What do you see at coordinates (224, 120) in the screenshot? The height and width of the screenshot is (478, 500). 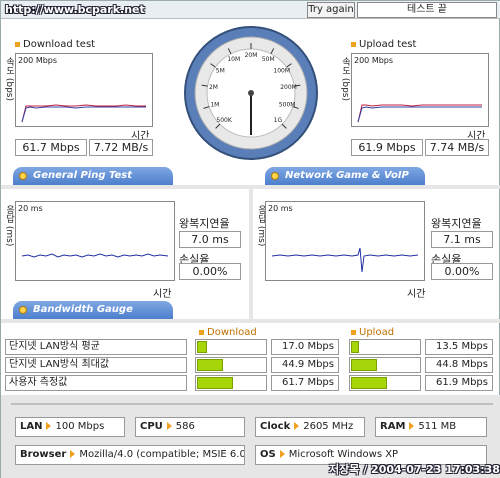 I see `gauge-tick-label: 500K` at bounding box center [224, 120].